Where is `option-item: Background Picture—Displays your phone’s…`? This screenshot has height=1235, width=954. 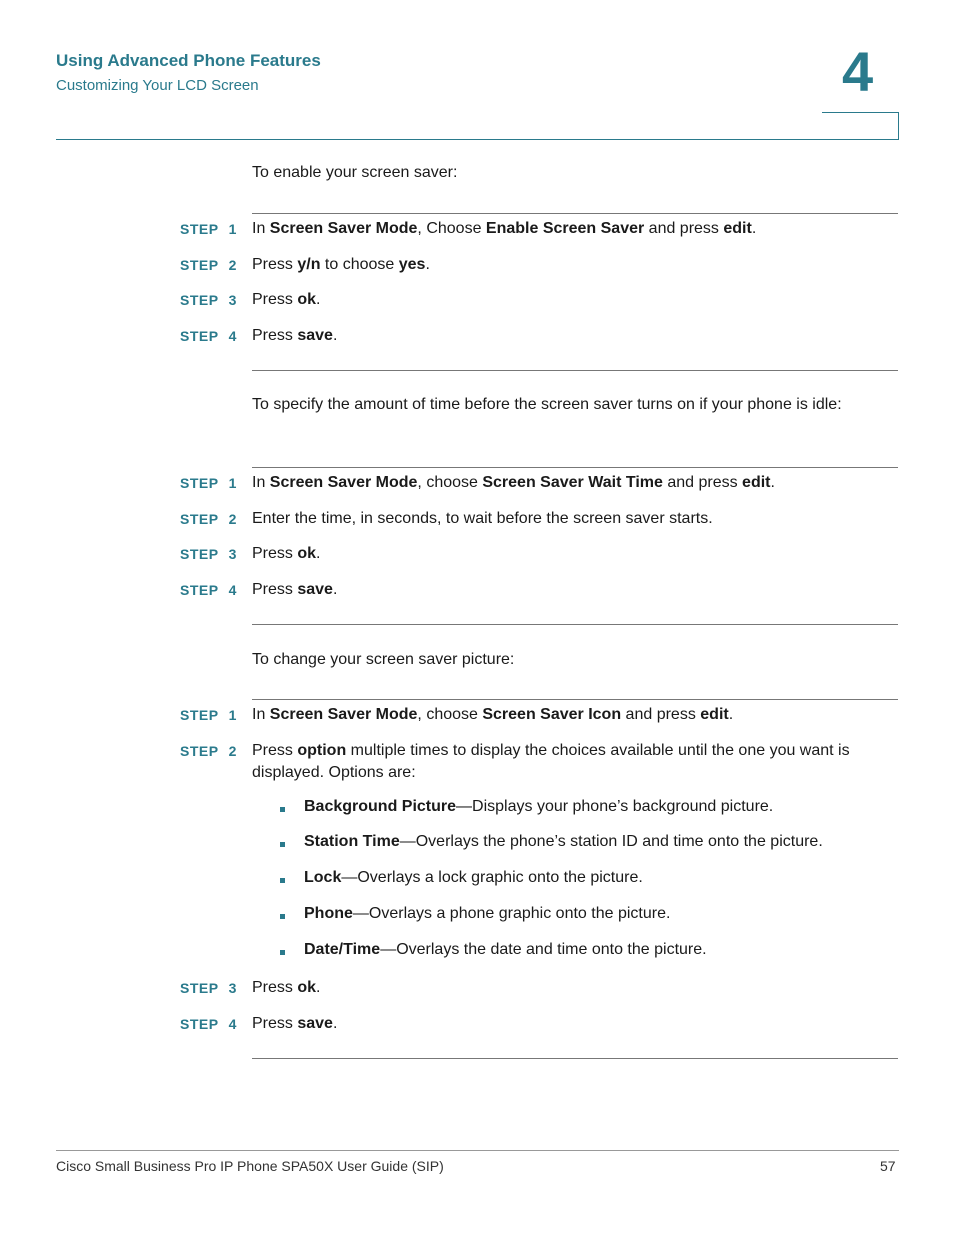
option-item: Background Picture—Displays your phone’s… is located at coordinates (539, 806).